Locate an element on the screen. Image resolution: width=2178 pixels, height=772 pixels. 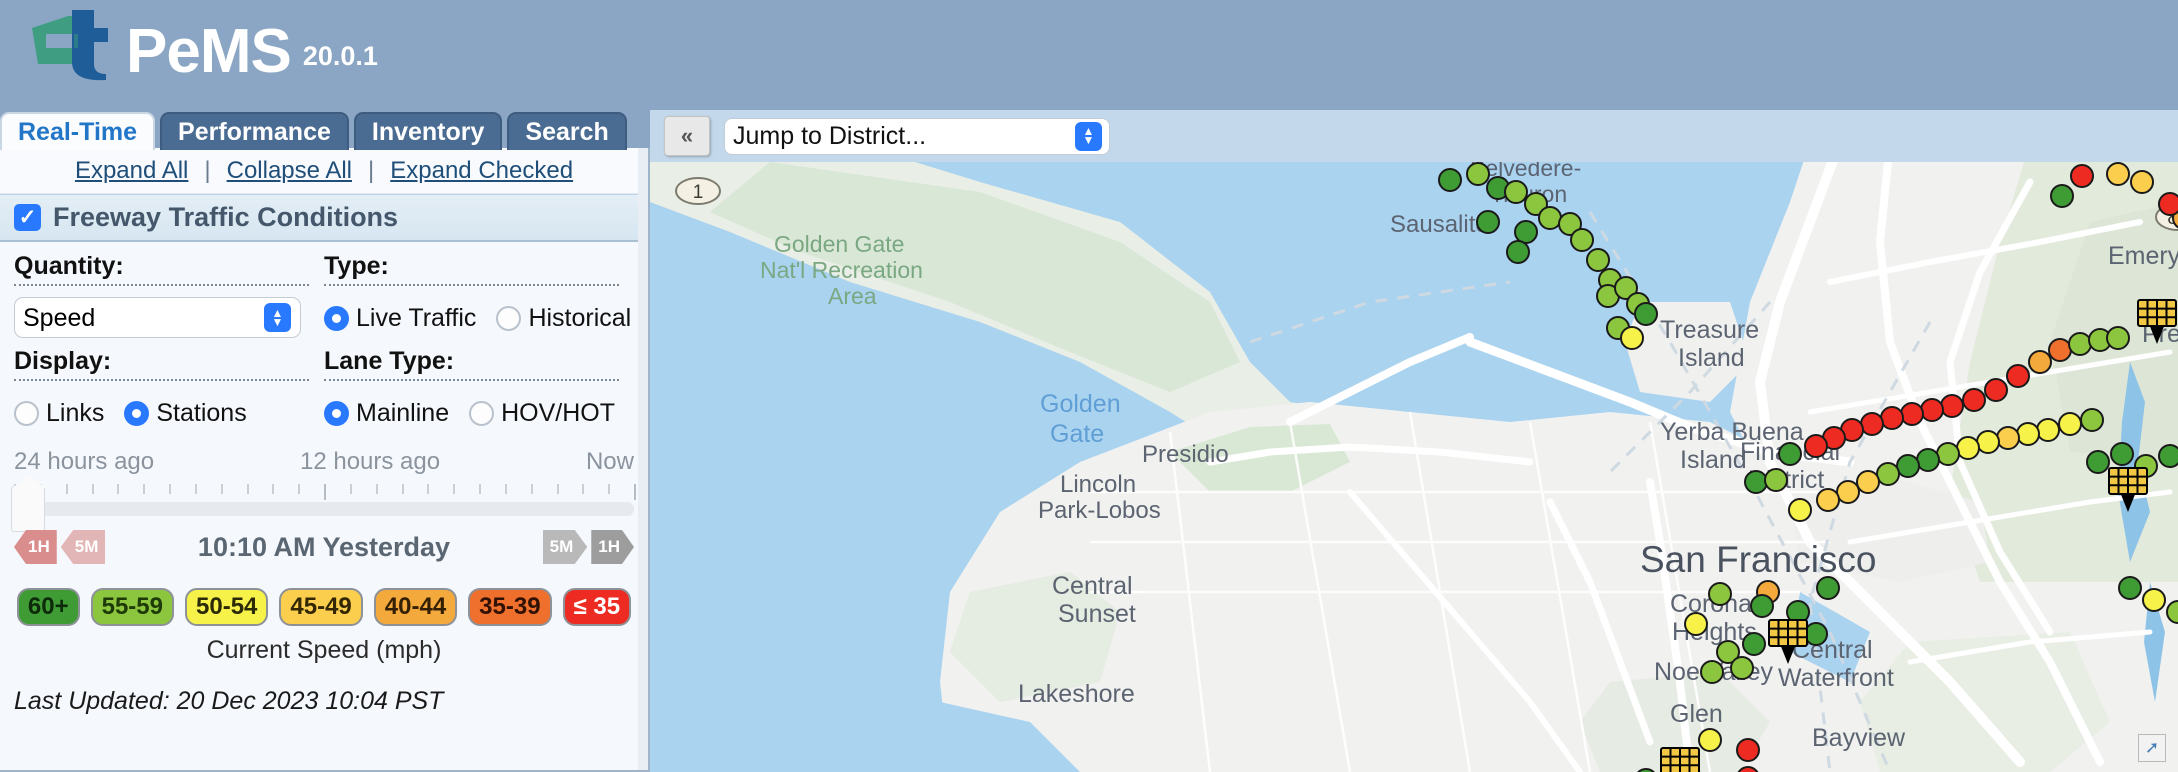
tab-inventory: Inventory is located at coordinates (428, 131).